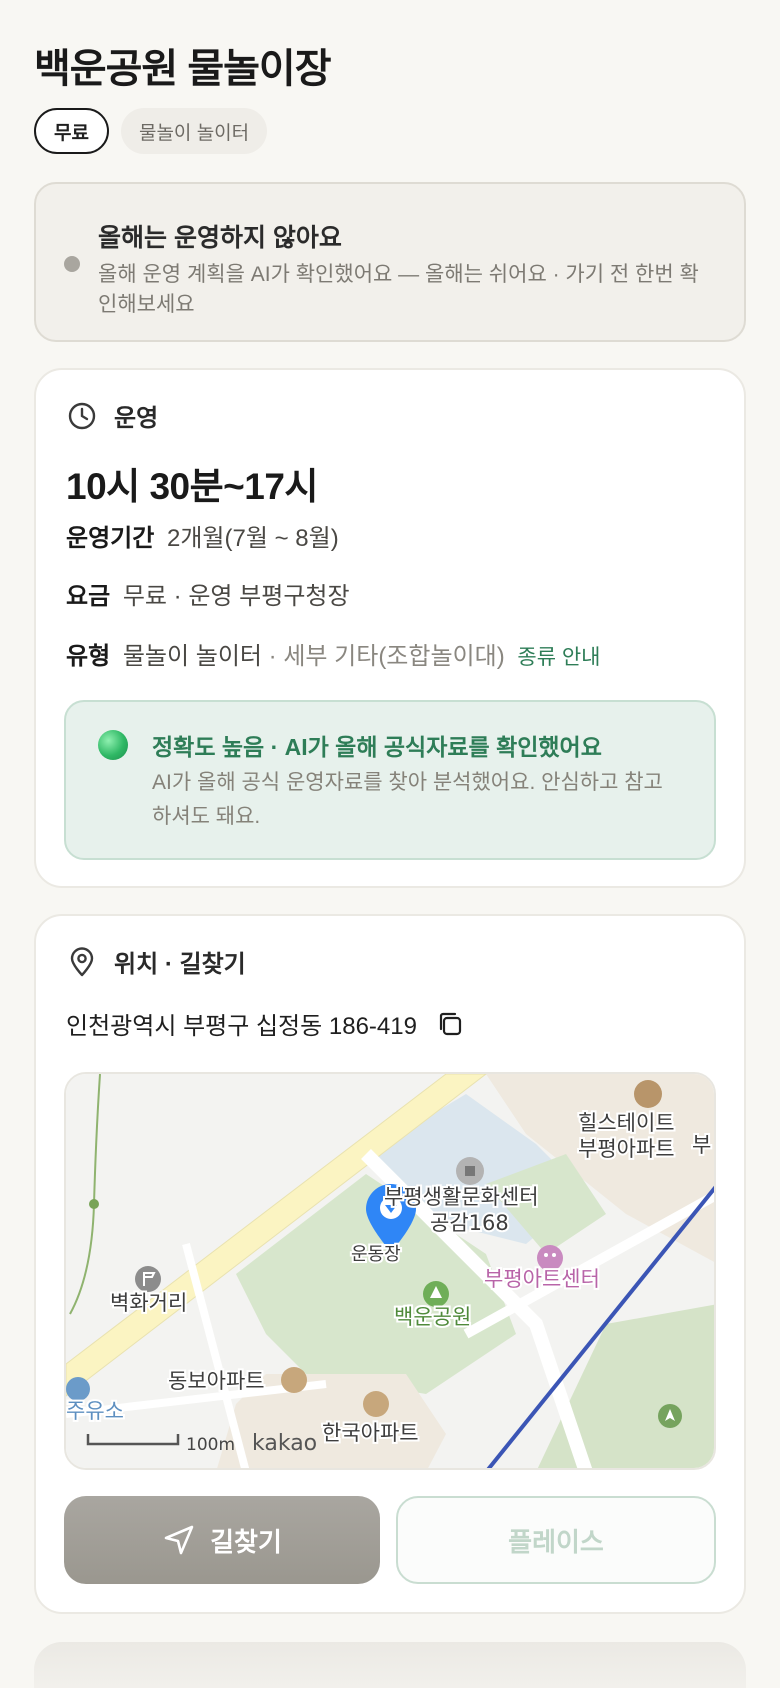 Image resolution: width=780 pixels, height=1688 pixels. Describe the element at coordinates (113, 745) in the screenshot. I see `accuracy-orb-icon` at that location.